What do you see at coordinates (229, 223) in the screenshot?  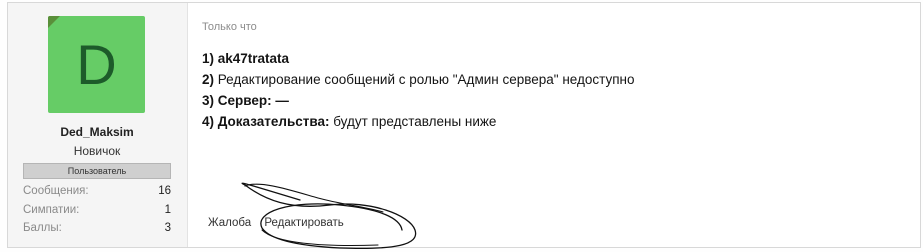 I see `report-link: Жалоба` at bounding box center [229, 223].